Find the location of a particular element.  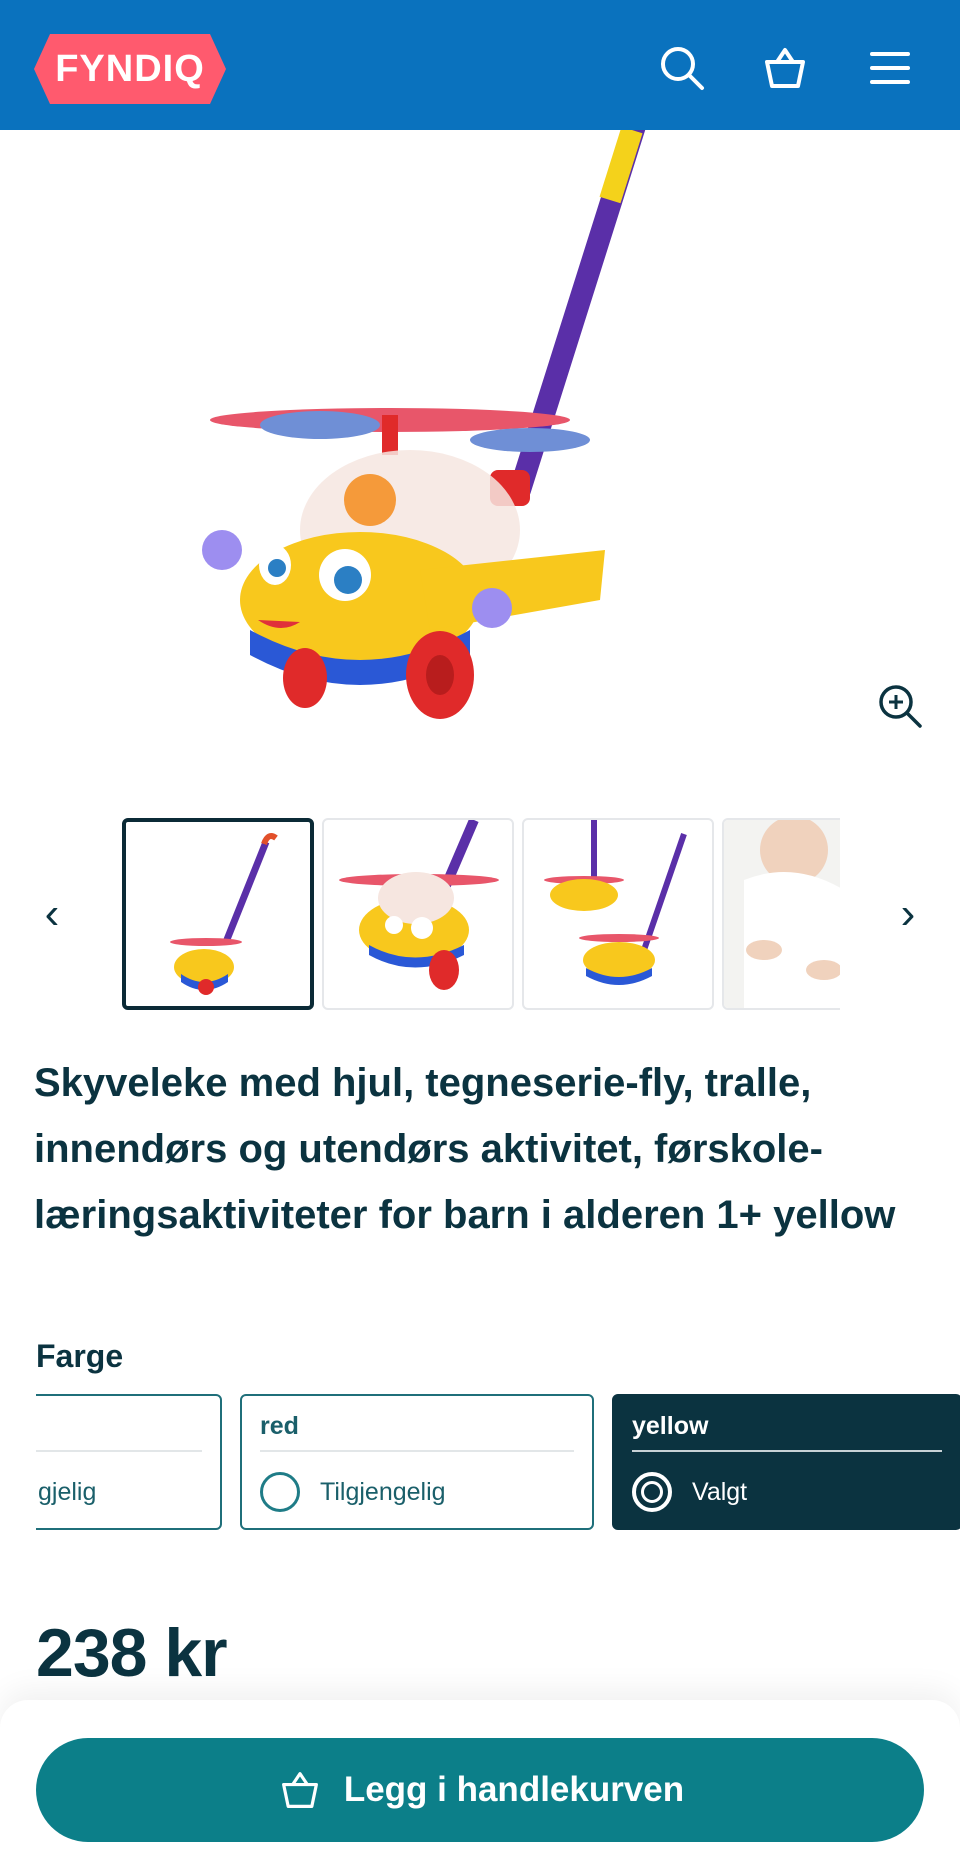

add-to-cart-button: Legg i handlekurven is located at coordinates (480, 1790).